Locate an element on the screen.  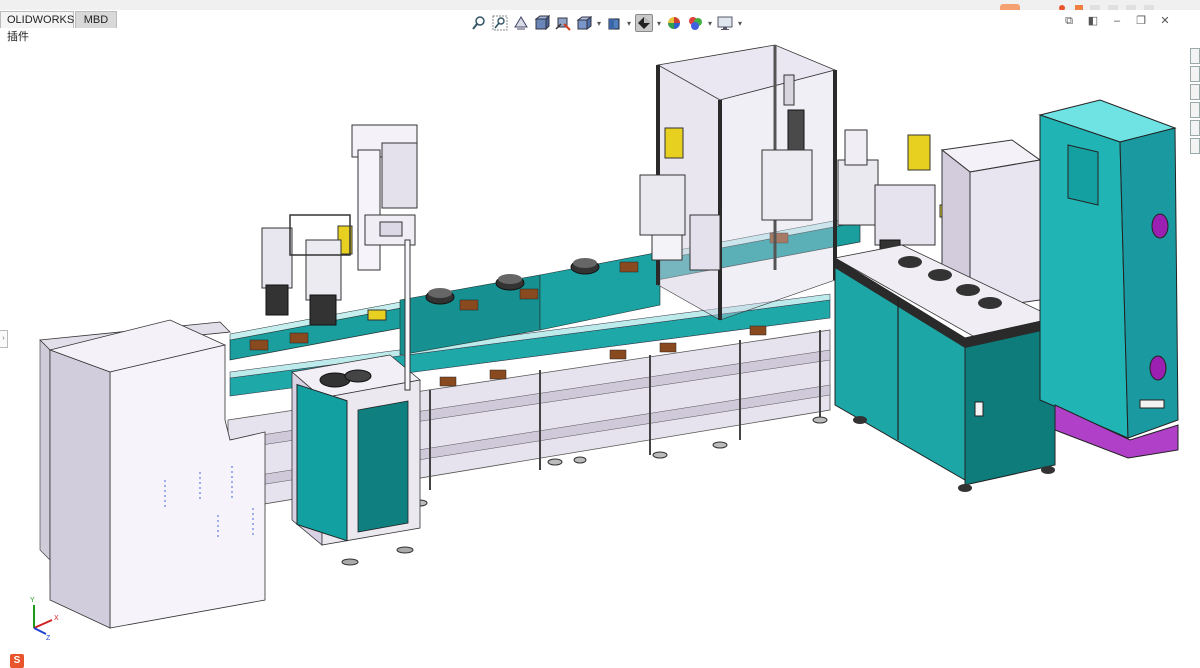
dynamic-annotation-icon is located at coordinates (563, 24).